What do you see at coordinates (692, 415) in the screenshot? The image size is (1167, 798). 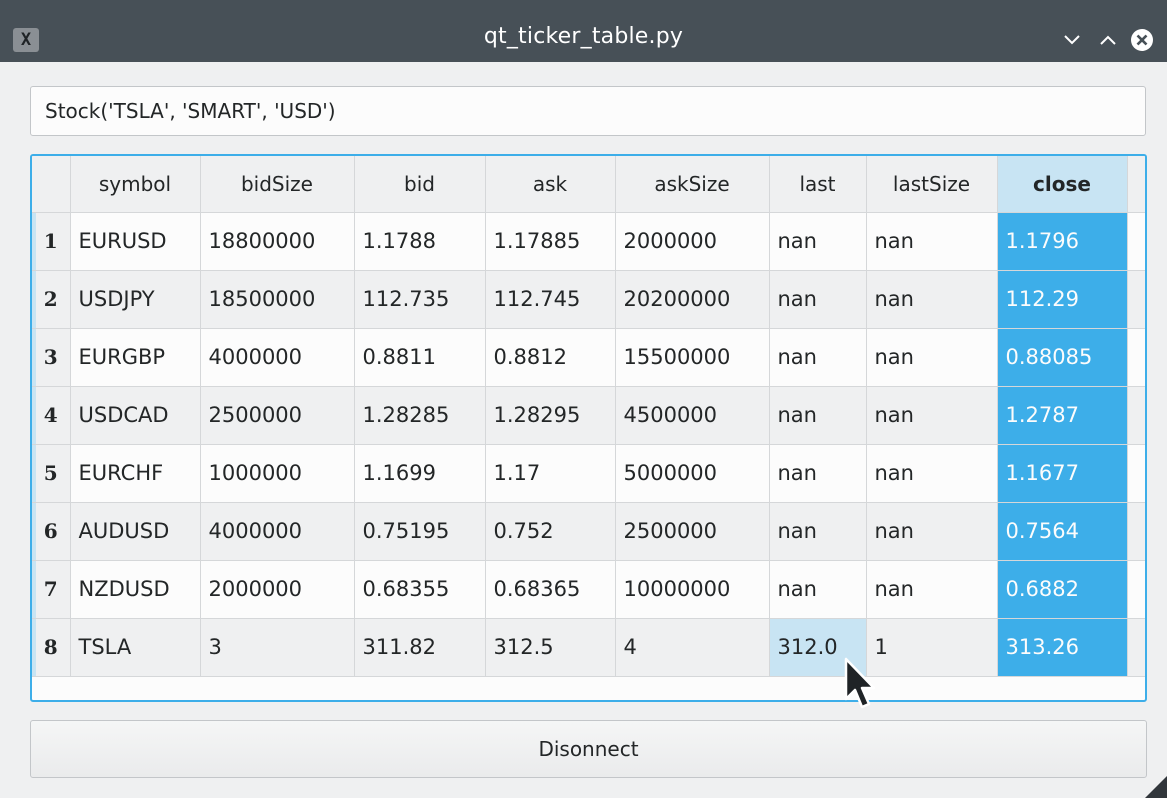 I see `cell-asksize: 4500000` at bounding box center [692, 415].